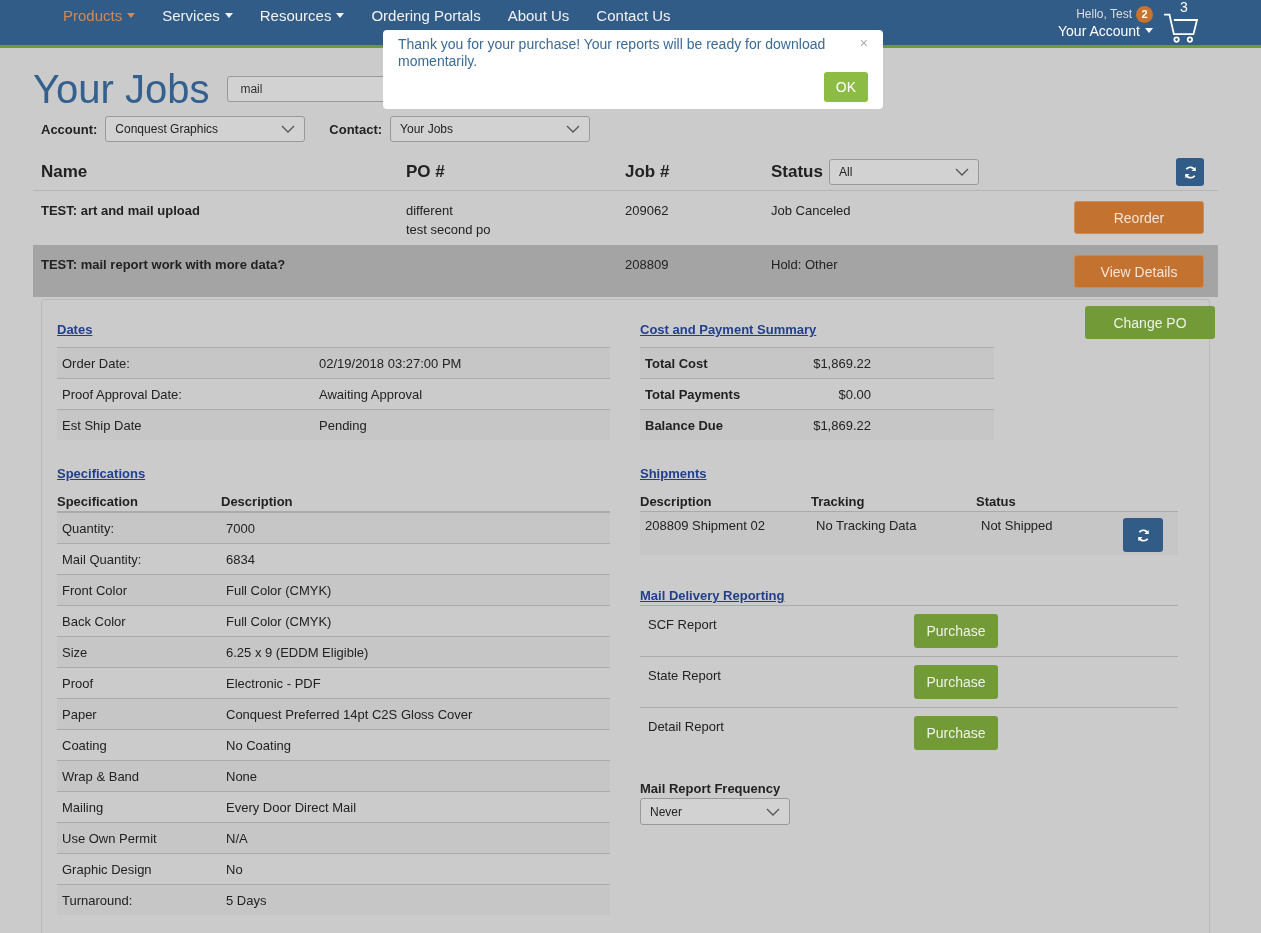  What do you see at coordinates (685, 676) in the screenshot?
I see `report-name: State Report` at bounding box center [685, 676].